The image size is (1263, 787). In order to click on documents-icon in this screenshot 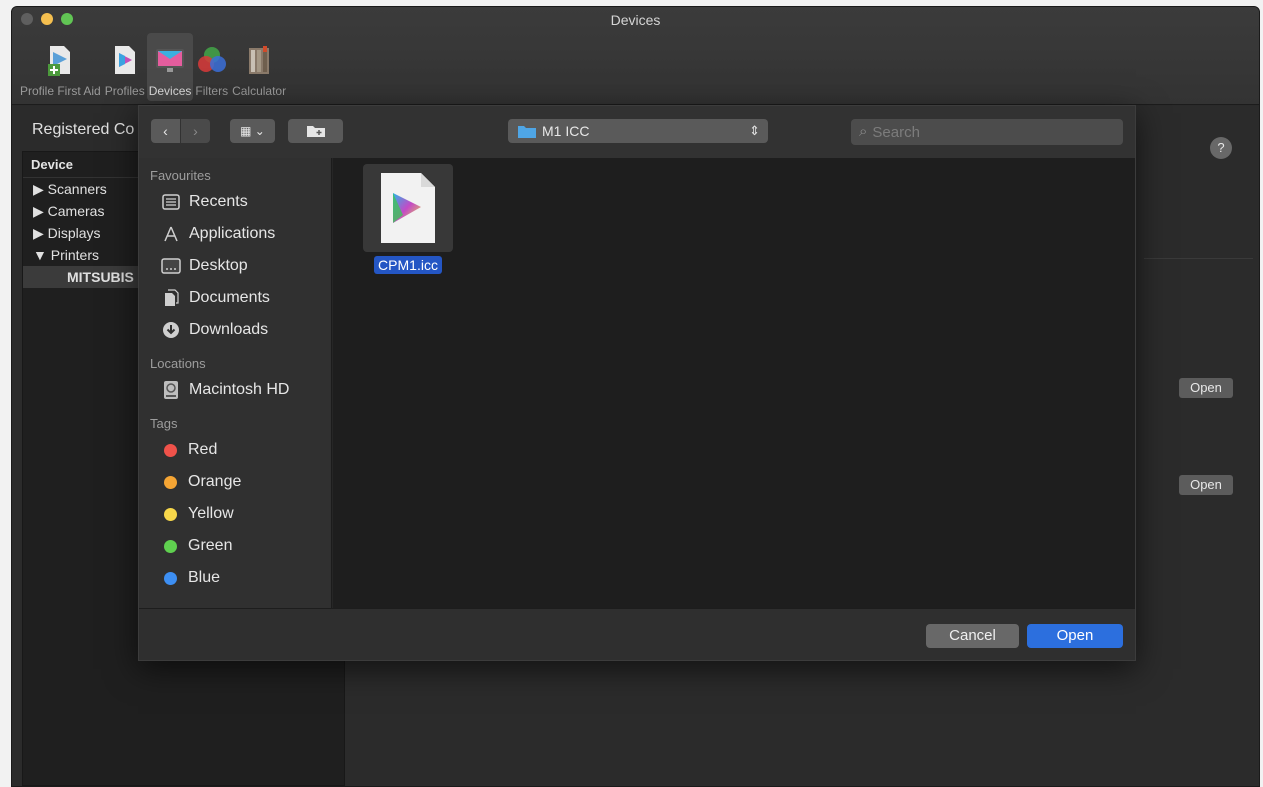, I will do `click(171, 298)`.